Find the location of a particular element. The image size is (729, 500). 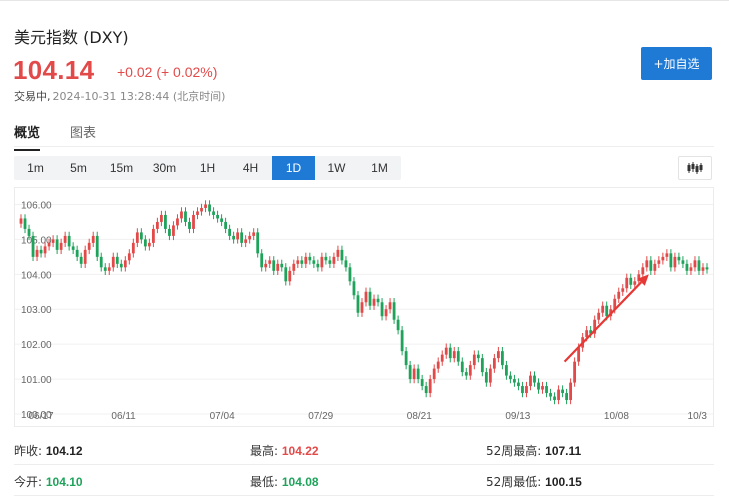

period-5m: 5m is located at coordinates (78, 168).